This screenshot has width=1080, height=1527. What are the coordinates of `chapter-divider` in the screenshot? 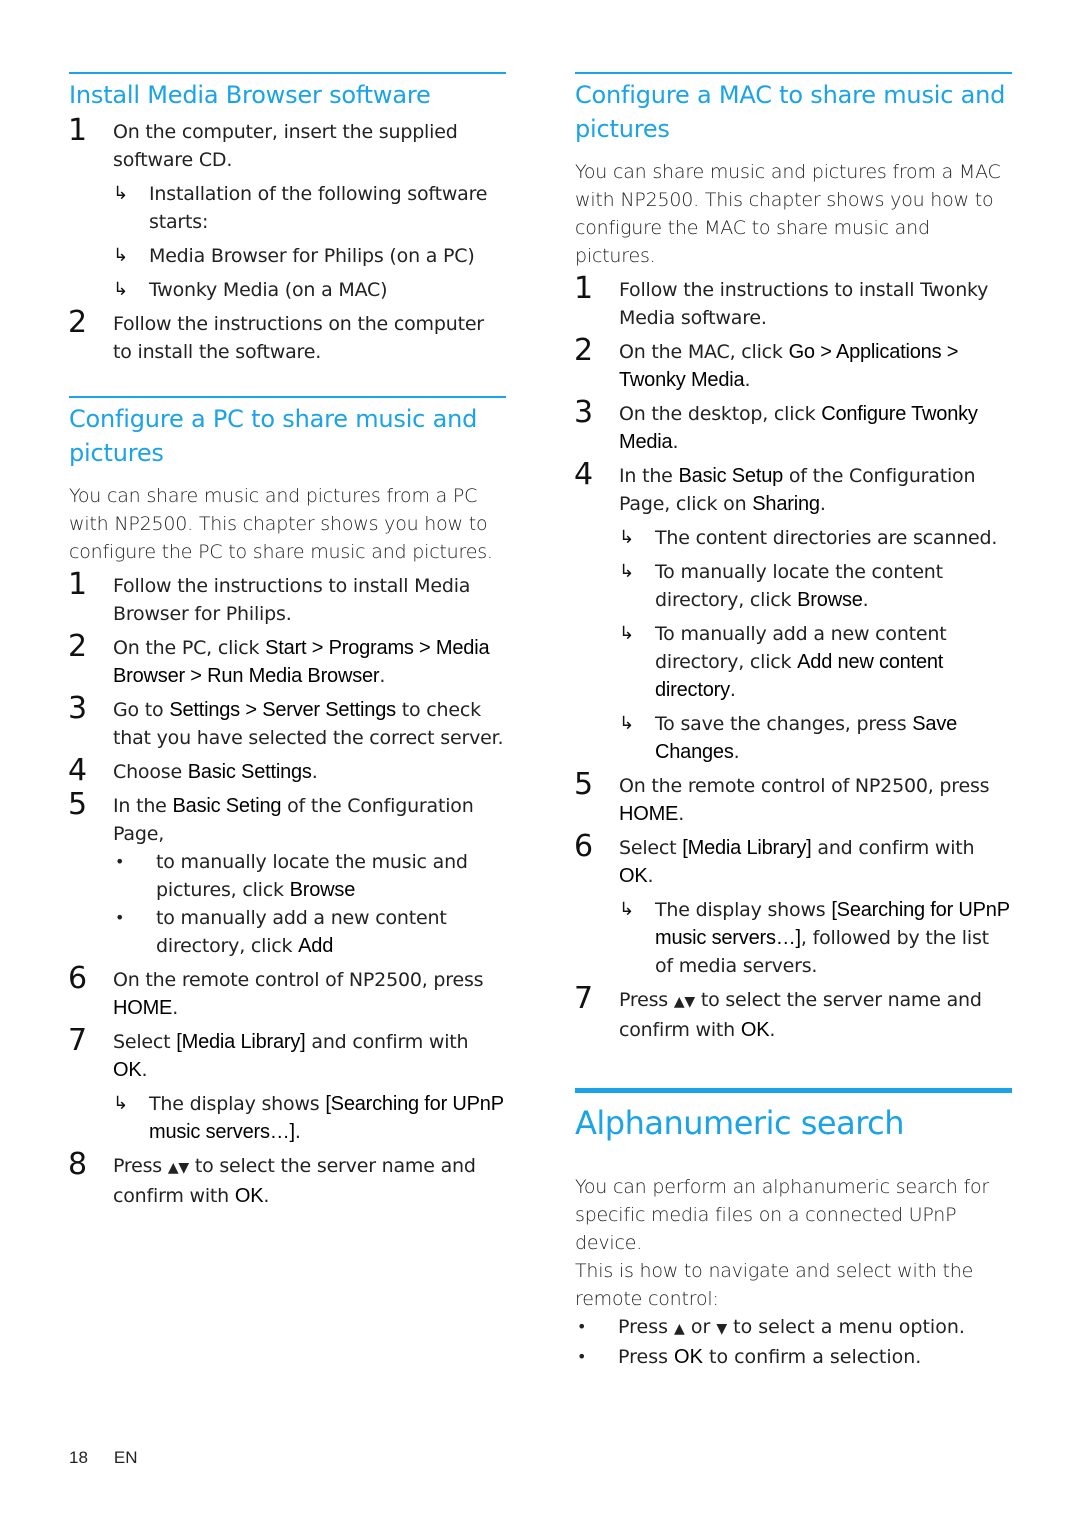 It's located at (793, 1090).